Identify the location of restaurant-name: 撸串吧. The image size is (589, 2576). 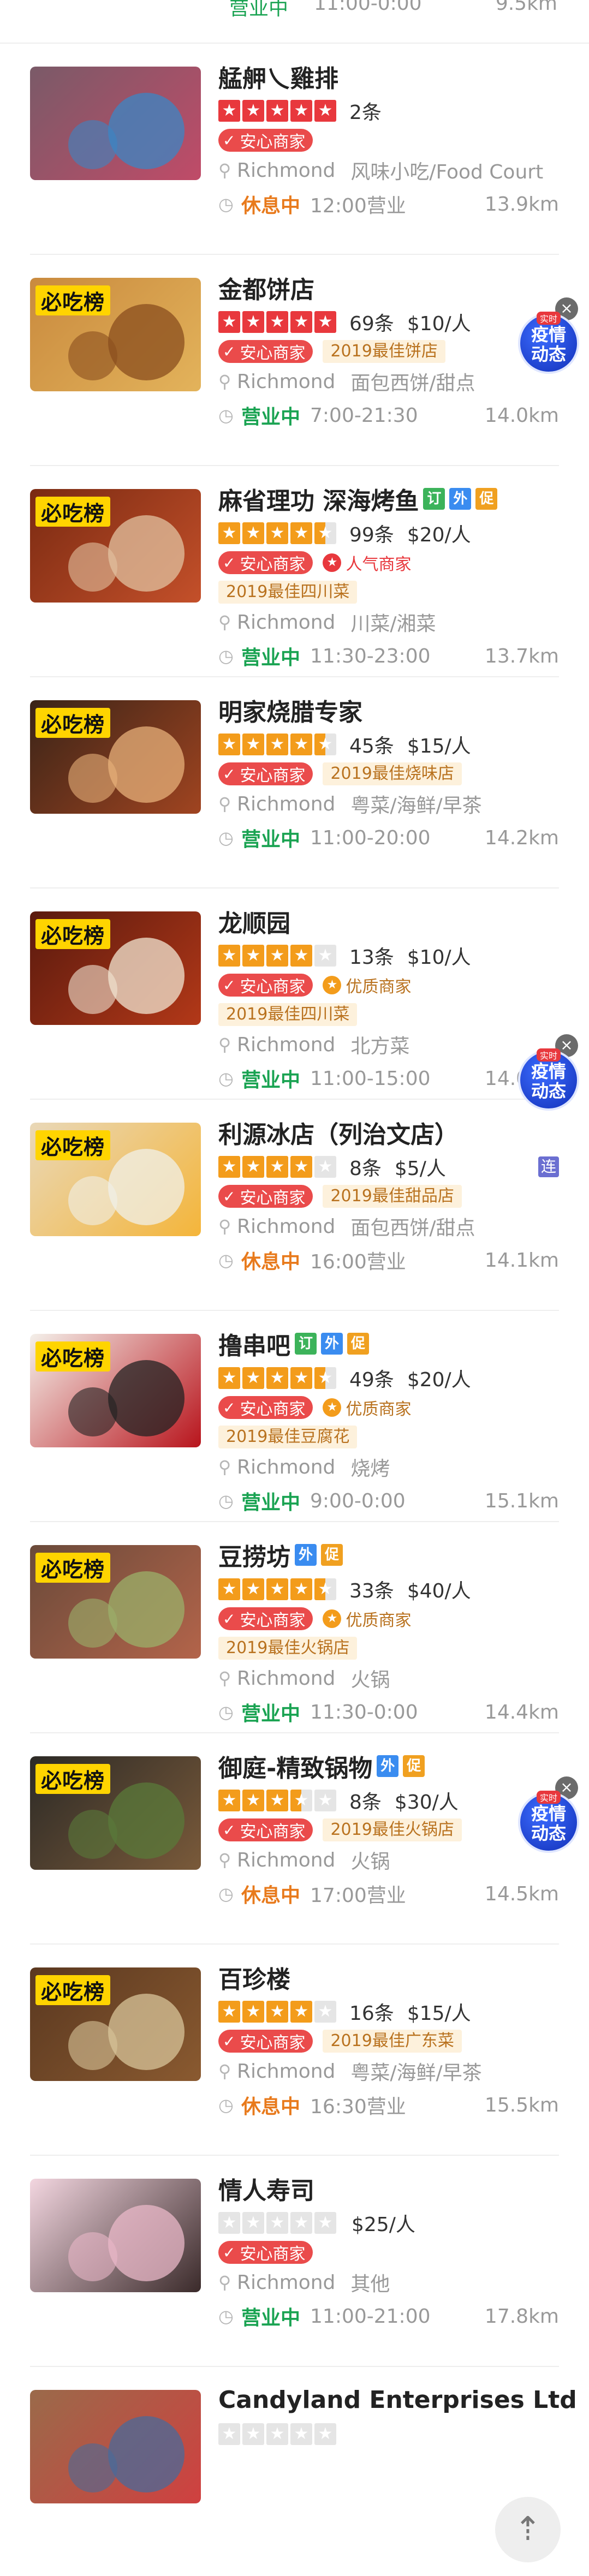
(254, 1343).